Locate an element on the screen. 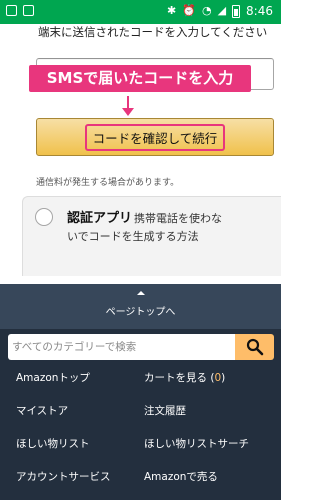 The width and height of the screenshot is (320, 500). status-right: ✱ ⏰ ◔ ◢ 8:46 is located at coordinates (220, 11).